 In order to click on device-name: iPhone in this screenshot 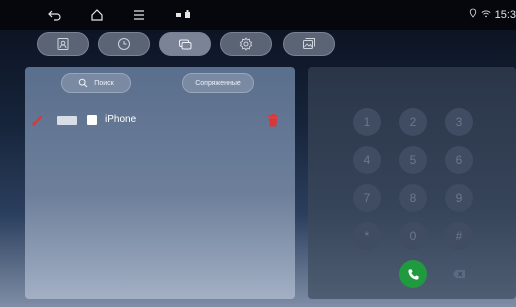, I will do `click(121, 119)`.